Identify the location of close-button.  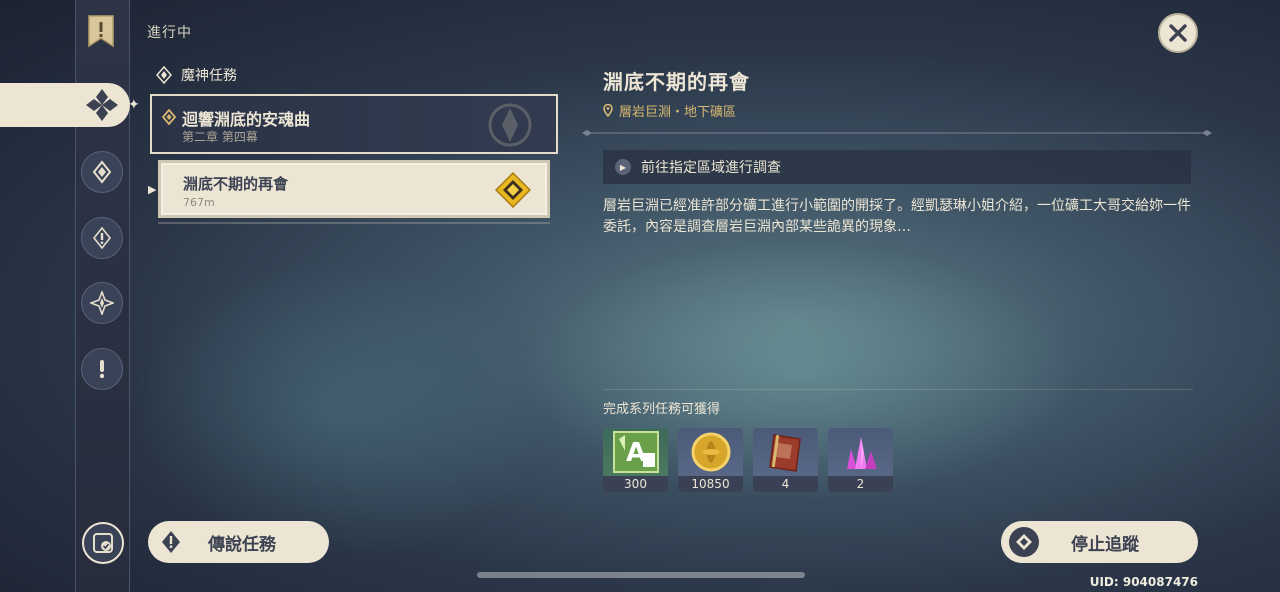
(1178, 33).